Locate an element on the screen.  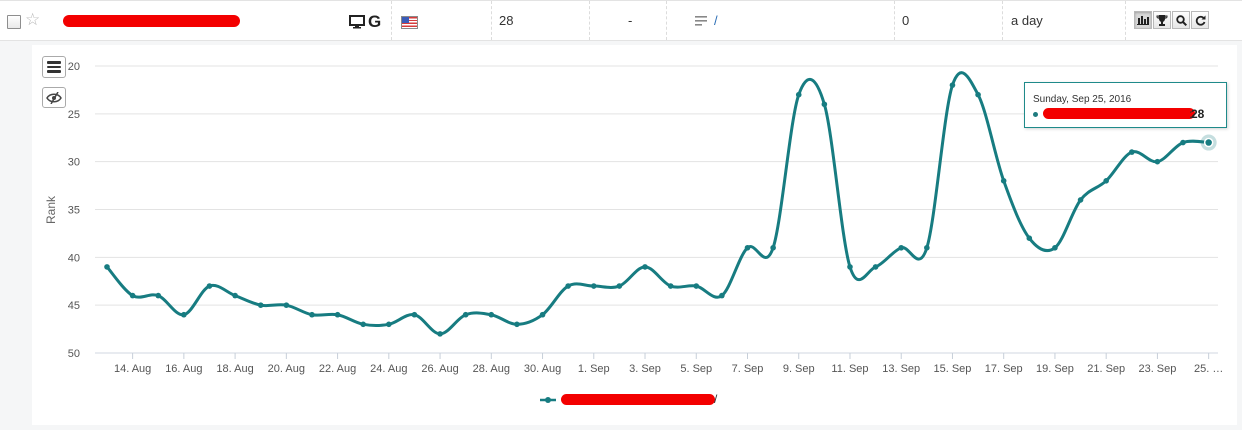
x-tick-label: 21. Sep is located at coordinates (1106, 369).